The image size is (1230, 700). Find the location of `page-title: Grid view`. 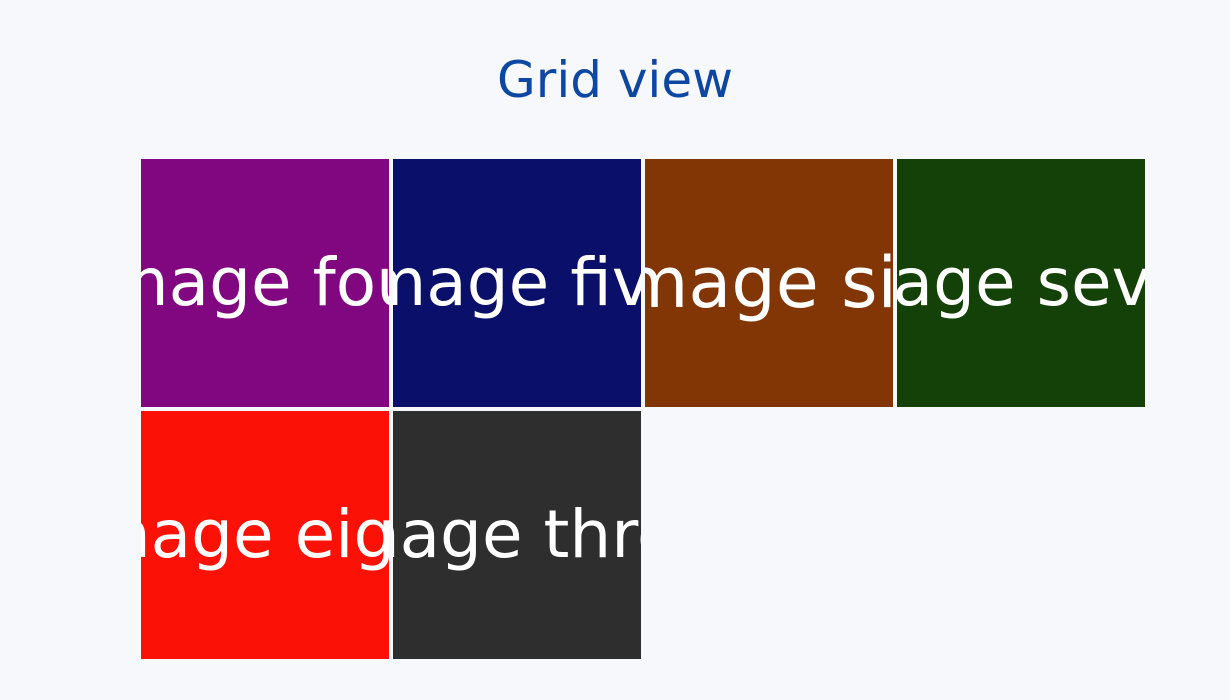

page-title: Grid view is located at coordinates (615, 80).